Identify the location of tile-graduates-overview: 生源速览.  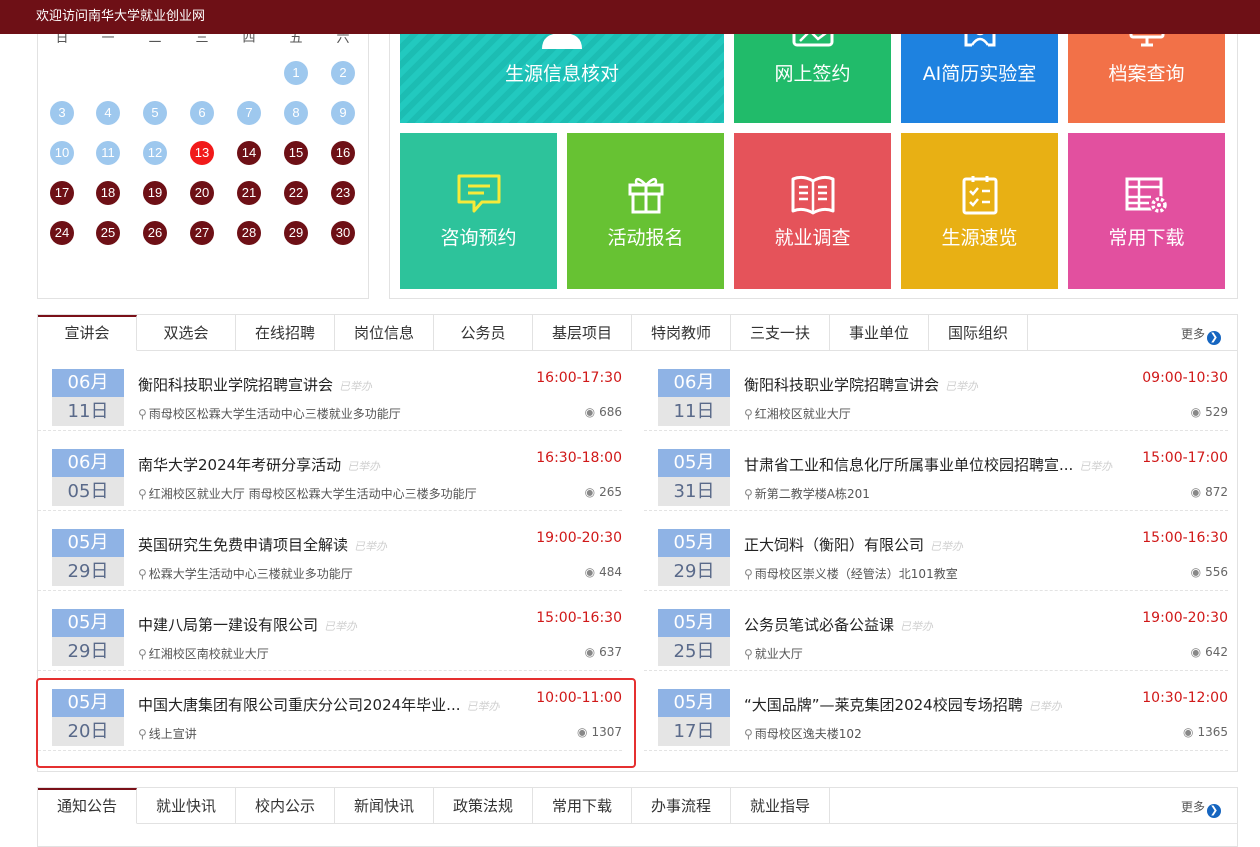
(979, 211).